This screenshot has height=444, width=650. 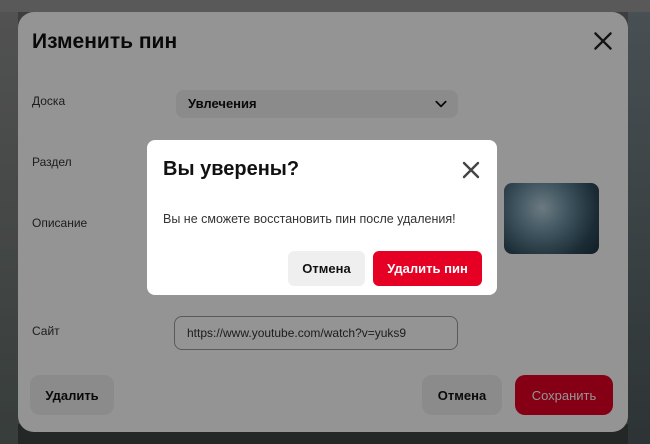 What do you see at coordinates (427, 268) in the screenshot?
I see `confirm-delete-pin-button: Удалить пин` at bounding box center [427, 268].